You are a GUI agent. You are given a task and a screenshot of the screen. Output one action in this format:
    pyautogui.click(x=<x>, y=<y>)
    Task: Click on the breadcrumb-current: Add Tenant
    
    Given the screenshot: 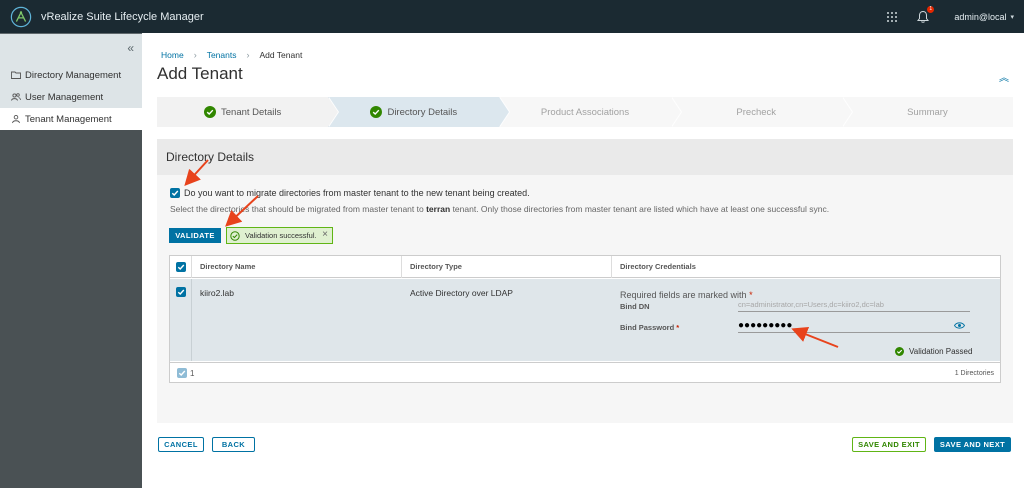 What is the action you would take?
    pyautogui.click(x=281, y=55)
    